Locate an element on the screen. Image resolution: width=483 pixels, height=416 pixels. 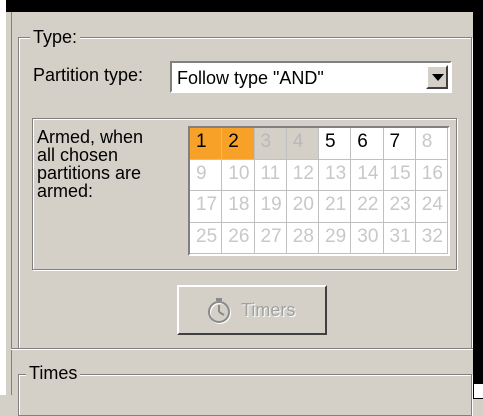
partition-cell: 17 is located at coordinates (206, 207).